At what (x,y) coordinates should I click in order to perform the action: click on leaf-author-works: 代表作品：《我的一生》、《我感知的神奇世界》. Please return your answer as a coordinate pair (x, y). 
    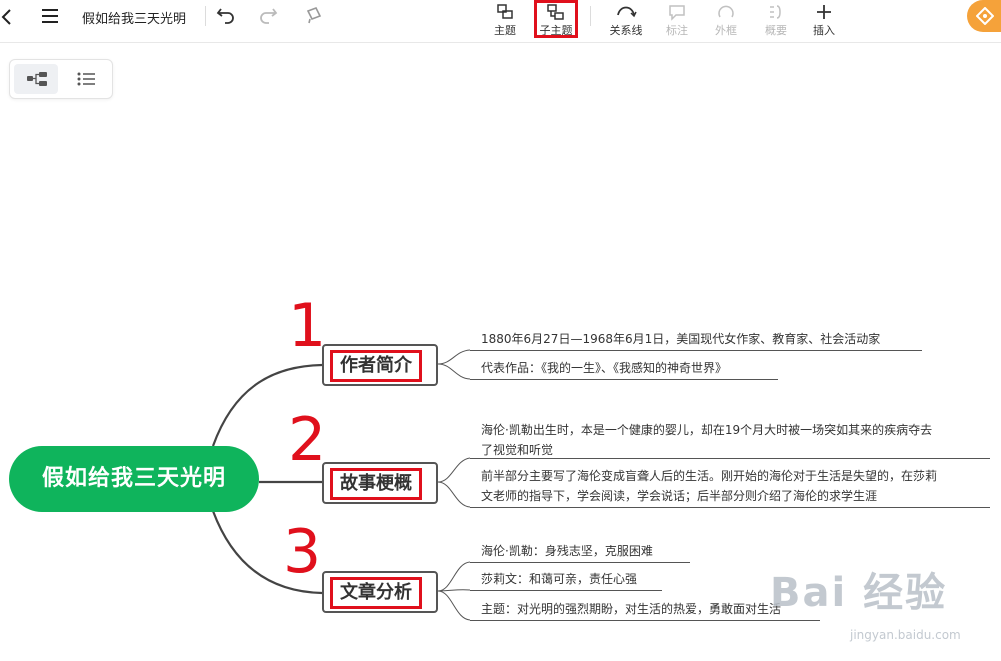
    Looking at the image, I should click on (604, 368).